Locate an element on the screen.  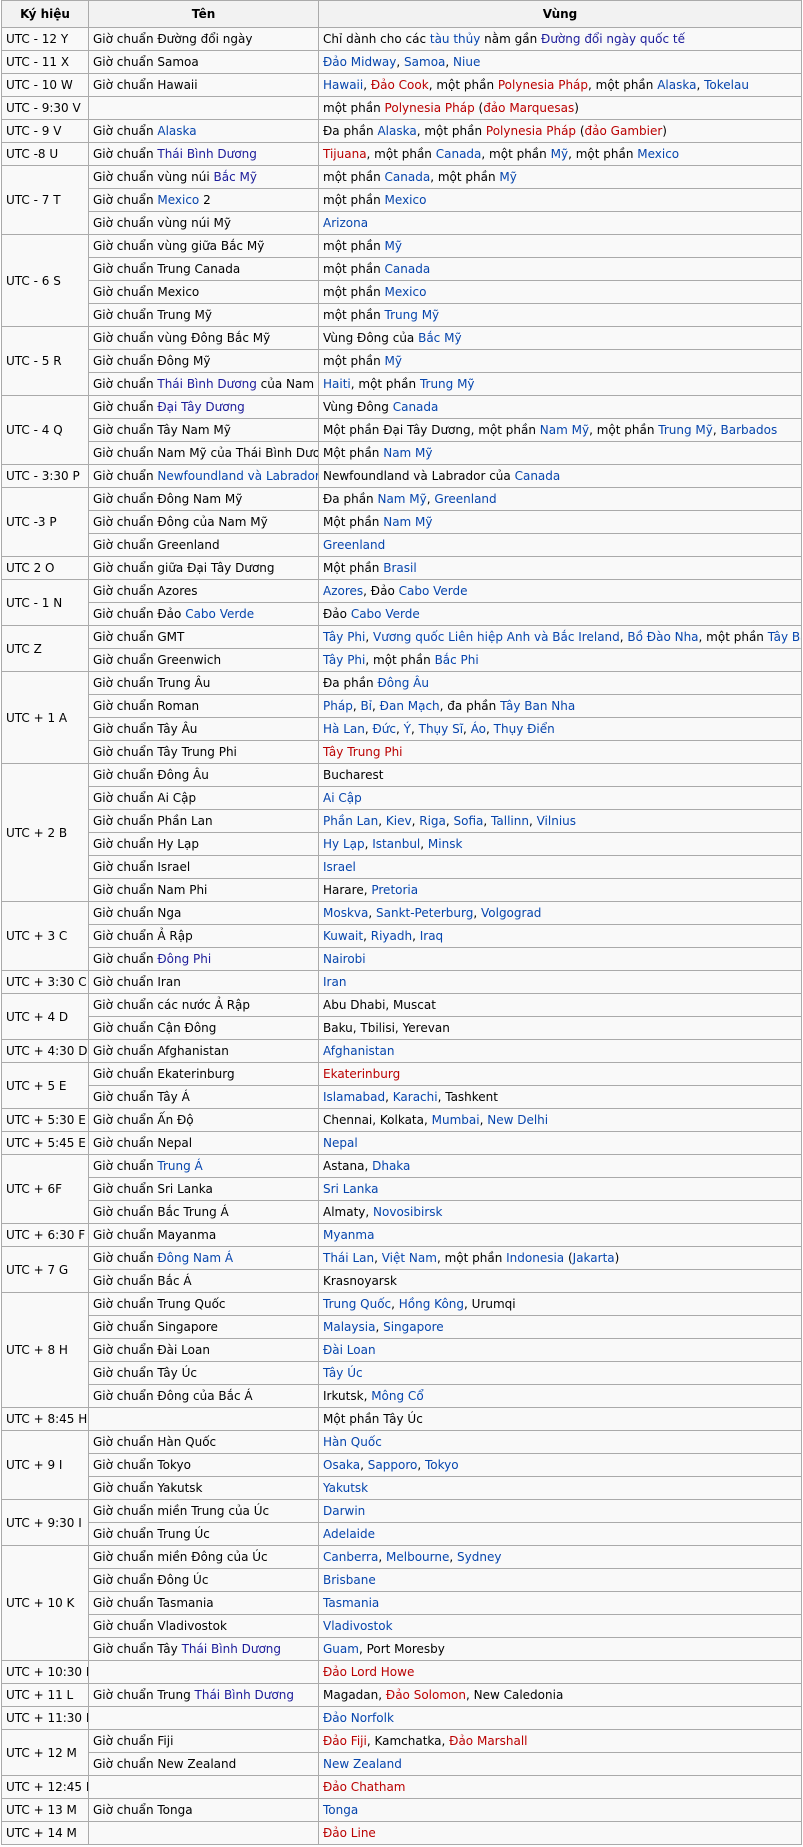
link: Tokelau is located at coordinates (726, 85).